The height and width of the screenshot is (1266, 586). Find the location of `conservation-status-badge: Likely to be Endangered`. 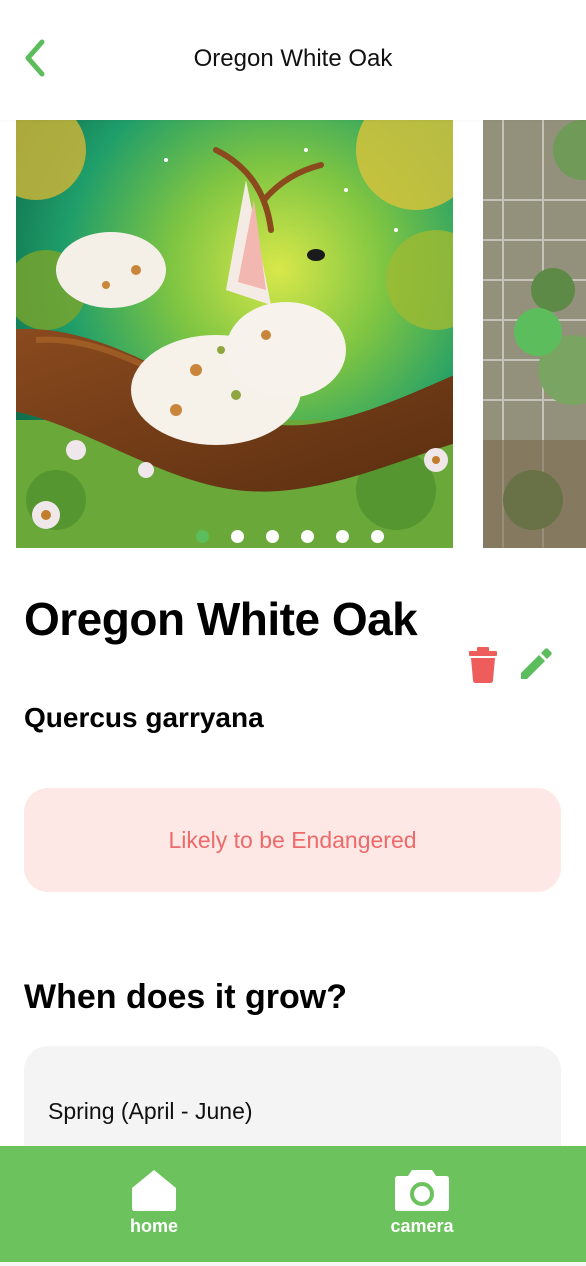

conservation-status-badge: Likely to be Endangered is located at coordinates (292, 840).